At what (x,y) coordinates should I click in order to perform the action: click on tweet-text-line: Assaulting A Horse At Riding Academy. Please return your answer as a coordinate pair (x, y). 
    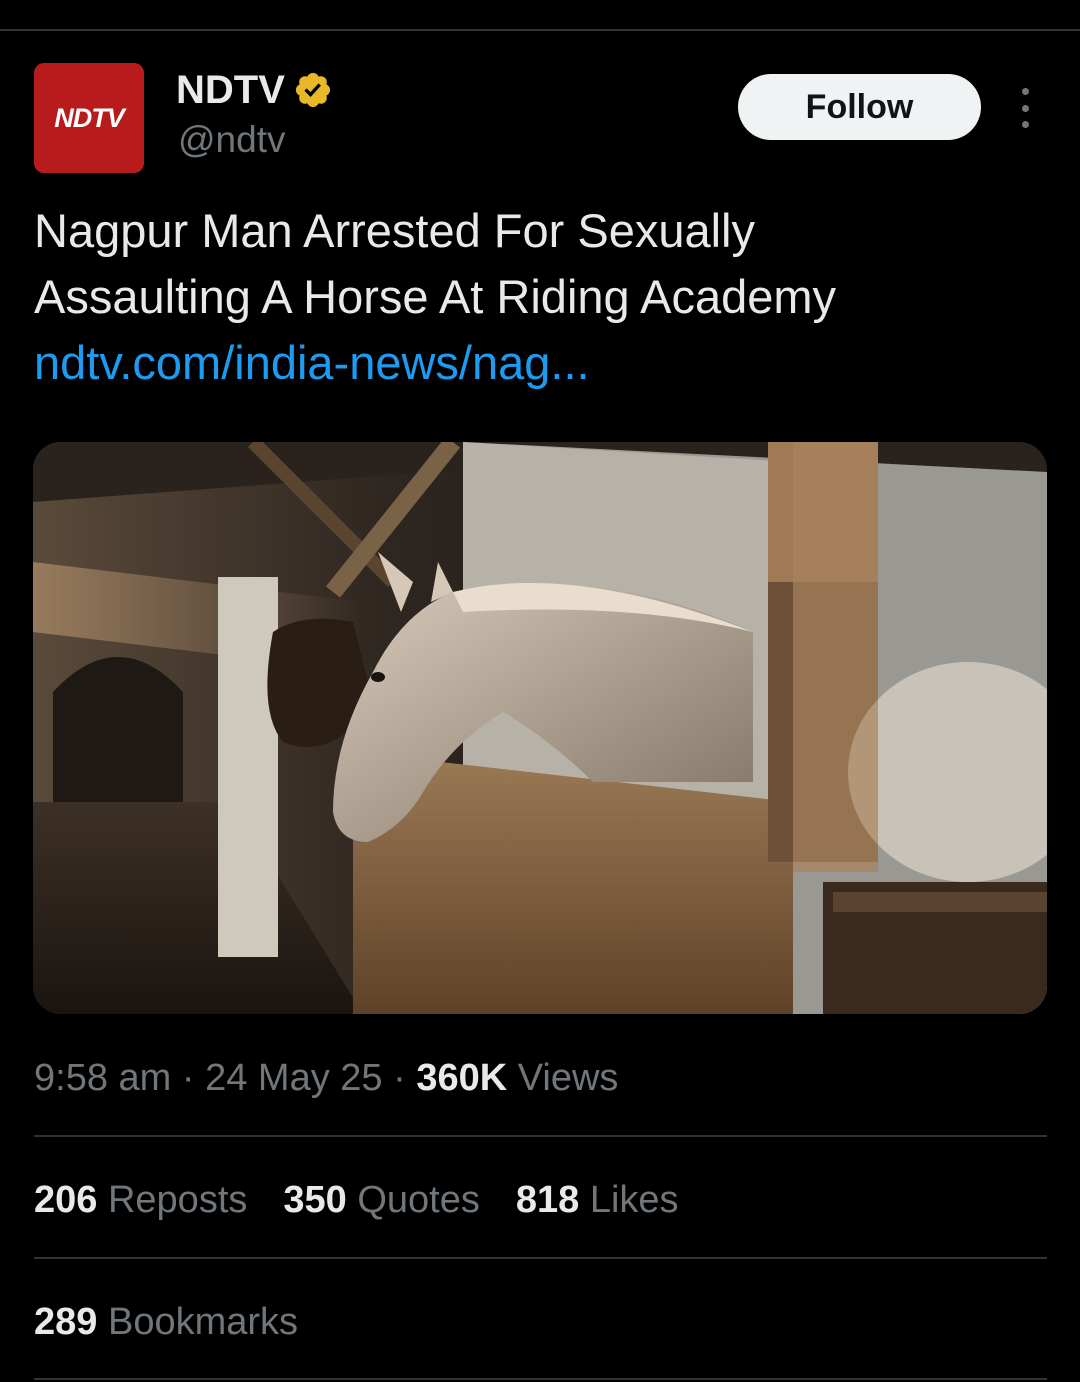
    Looking at the image, I should click on (435, 296).